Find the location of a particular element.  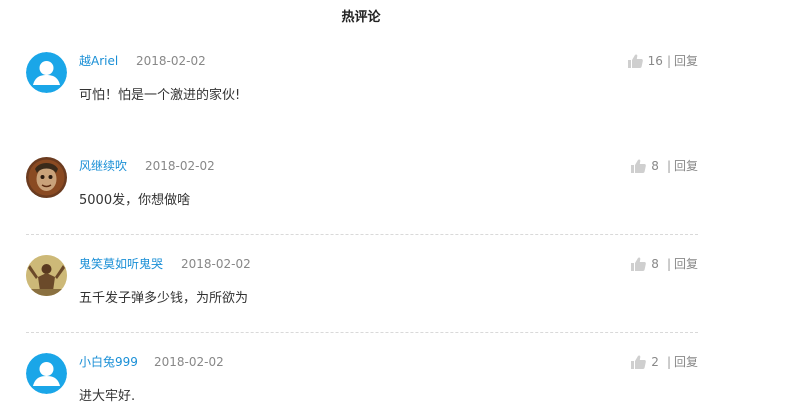

comment-content: 5000发，你想做啥 is located at coordinates (135, 200).